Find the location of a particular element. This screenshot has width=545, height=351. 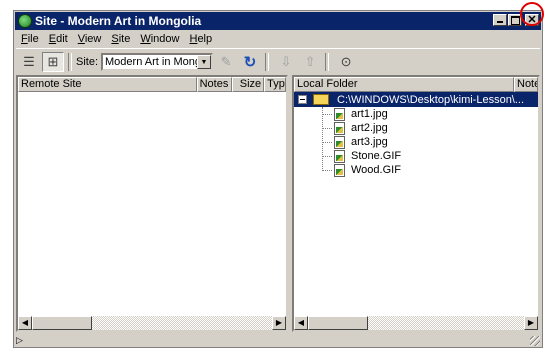

menu-view: View is located at coordinates (90, 39).